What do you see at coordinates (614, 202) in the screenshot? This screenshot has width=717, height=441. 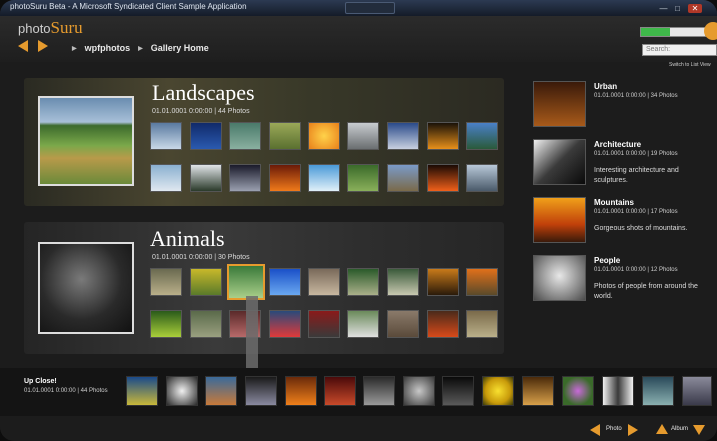 I see `sidebar-album-title: Mountains` at bounding box center [614, 202].